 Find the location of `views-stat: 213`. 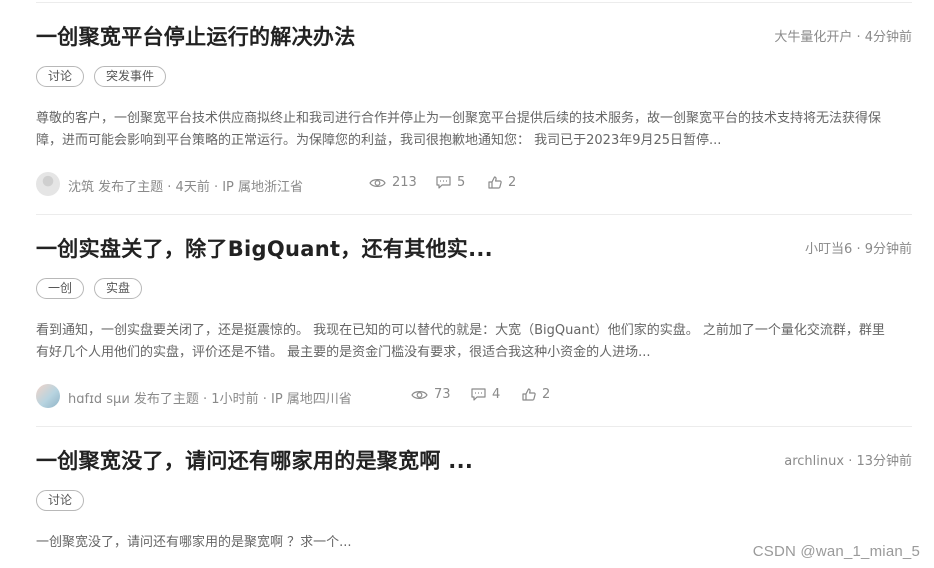

views-stat: 213 is located at coordinates (393, 182).